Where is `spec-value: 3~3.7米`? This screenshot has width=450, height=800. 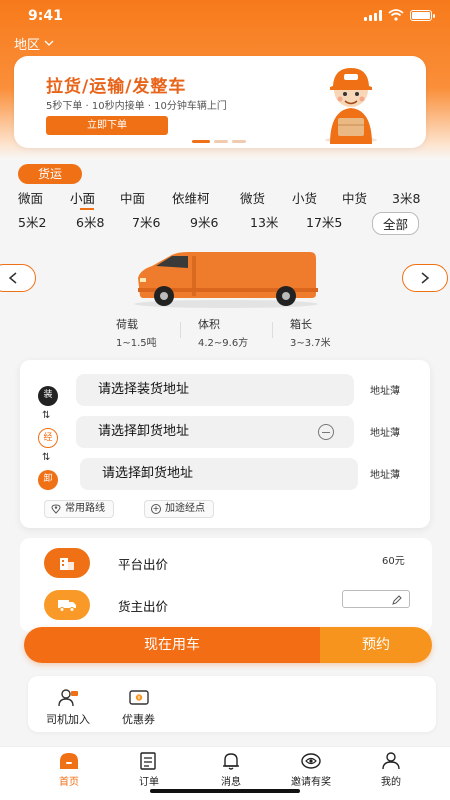
spec-value: 3~3.7米 is located at coordinates (310, 343).